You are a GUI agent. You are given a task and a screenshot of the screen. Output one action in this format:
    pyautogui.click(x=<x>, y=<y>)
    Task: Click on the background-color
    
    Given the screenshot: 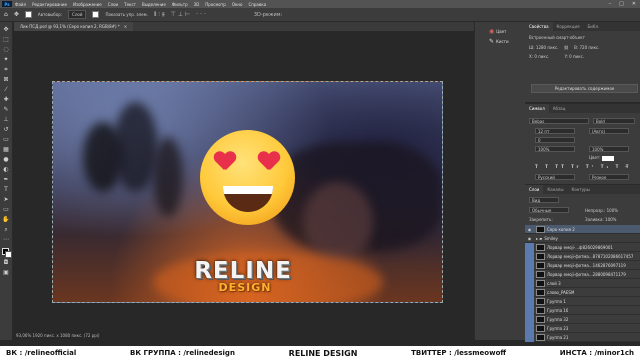 What is the action you would take?
    pyautogui.click(x=8, y=254)
    